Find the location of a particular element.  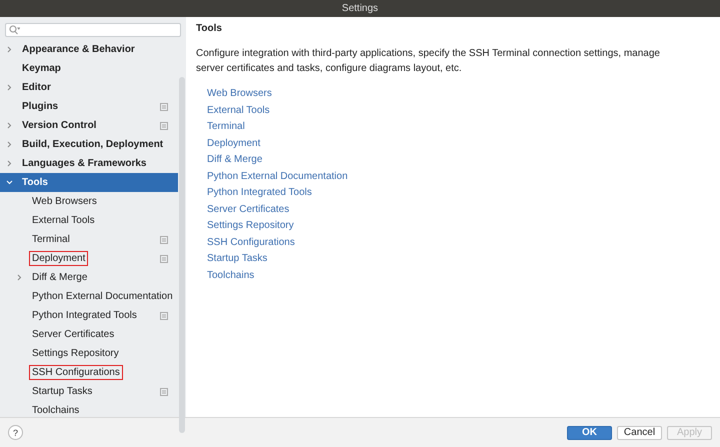

tree-item: Deployment is located at coordinates (89, 258).